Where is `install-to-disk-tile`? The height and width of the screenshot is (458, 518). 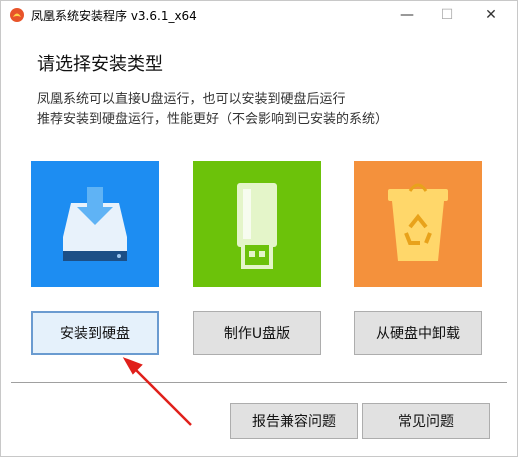 install-to-disk-tile is located at coordinates (95, 224).